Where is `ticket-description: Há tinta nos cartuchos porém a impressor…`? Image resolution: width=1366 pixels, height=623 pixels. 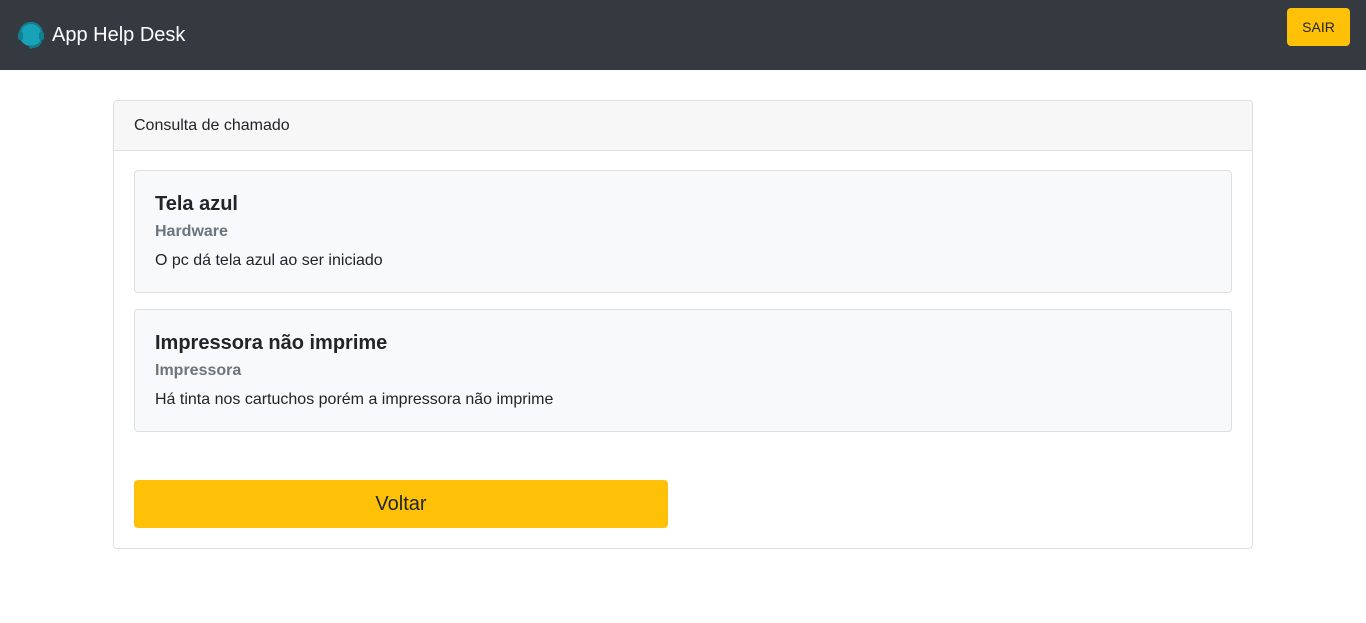 ticket-description: Há tinta nos cartuchos porém a impressor… is located at coordinates (354, 399).